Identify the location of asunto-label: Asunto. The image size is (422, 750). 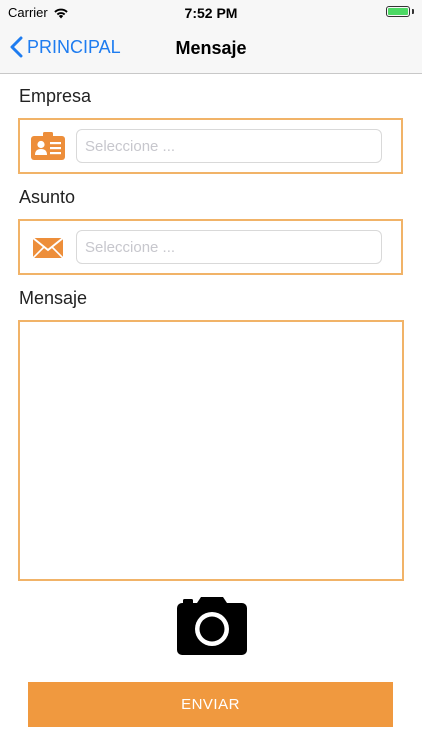
(47, 197).